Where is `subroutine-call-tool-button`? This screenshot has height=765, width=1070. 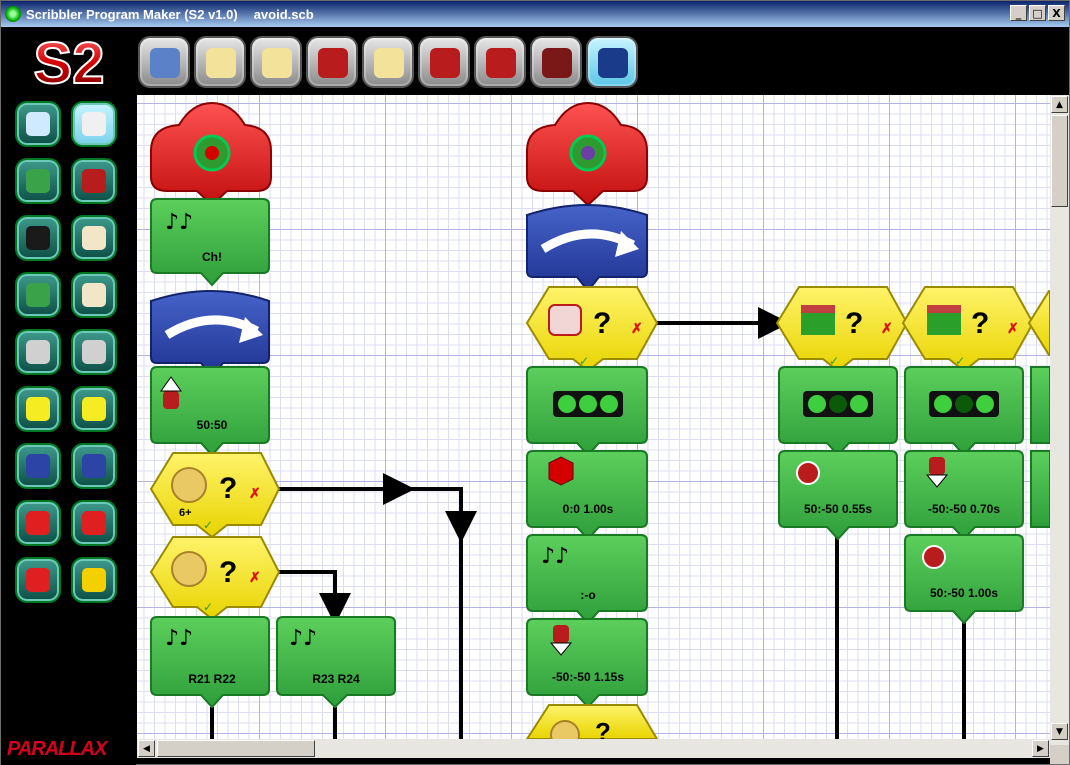
subroutine-call-tool-button is located at coordinates (38, 523).